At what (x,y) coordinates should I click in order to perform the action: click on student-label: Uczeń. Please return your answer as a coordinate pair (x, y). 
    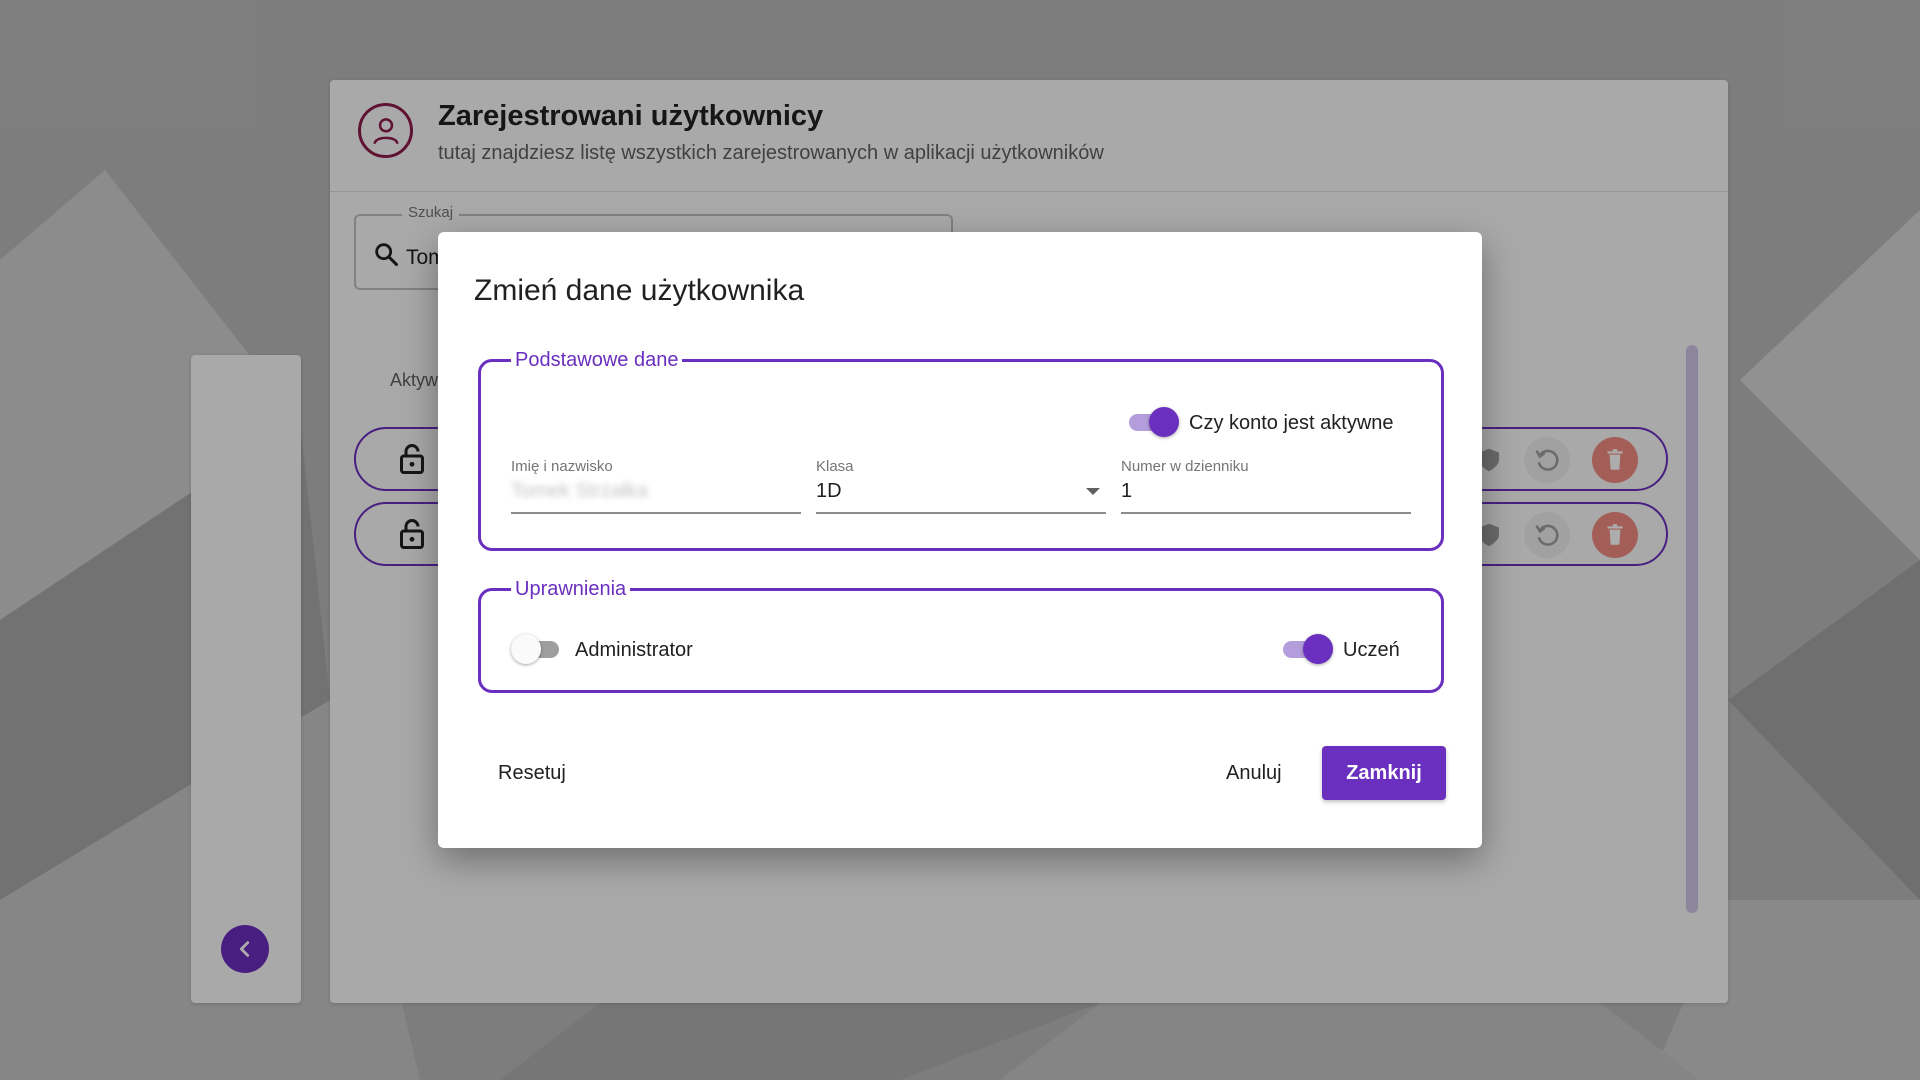
    Looking at the image, I should click on (1371, 650).